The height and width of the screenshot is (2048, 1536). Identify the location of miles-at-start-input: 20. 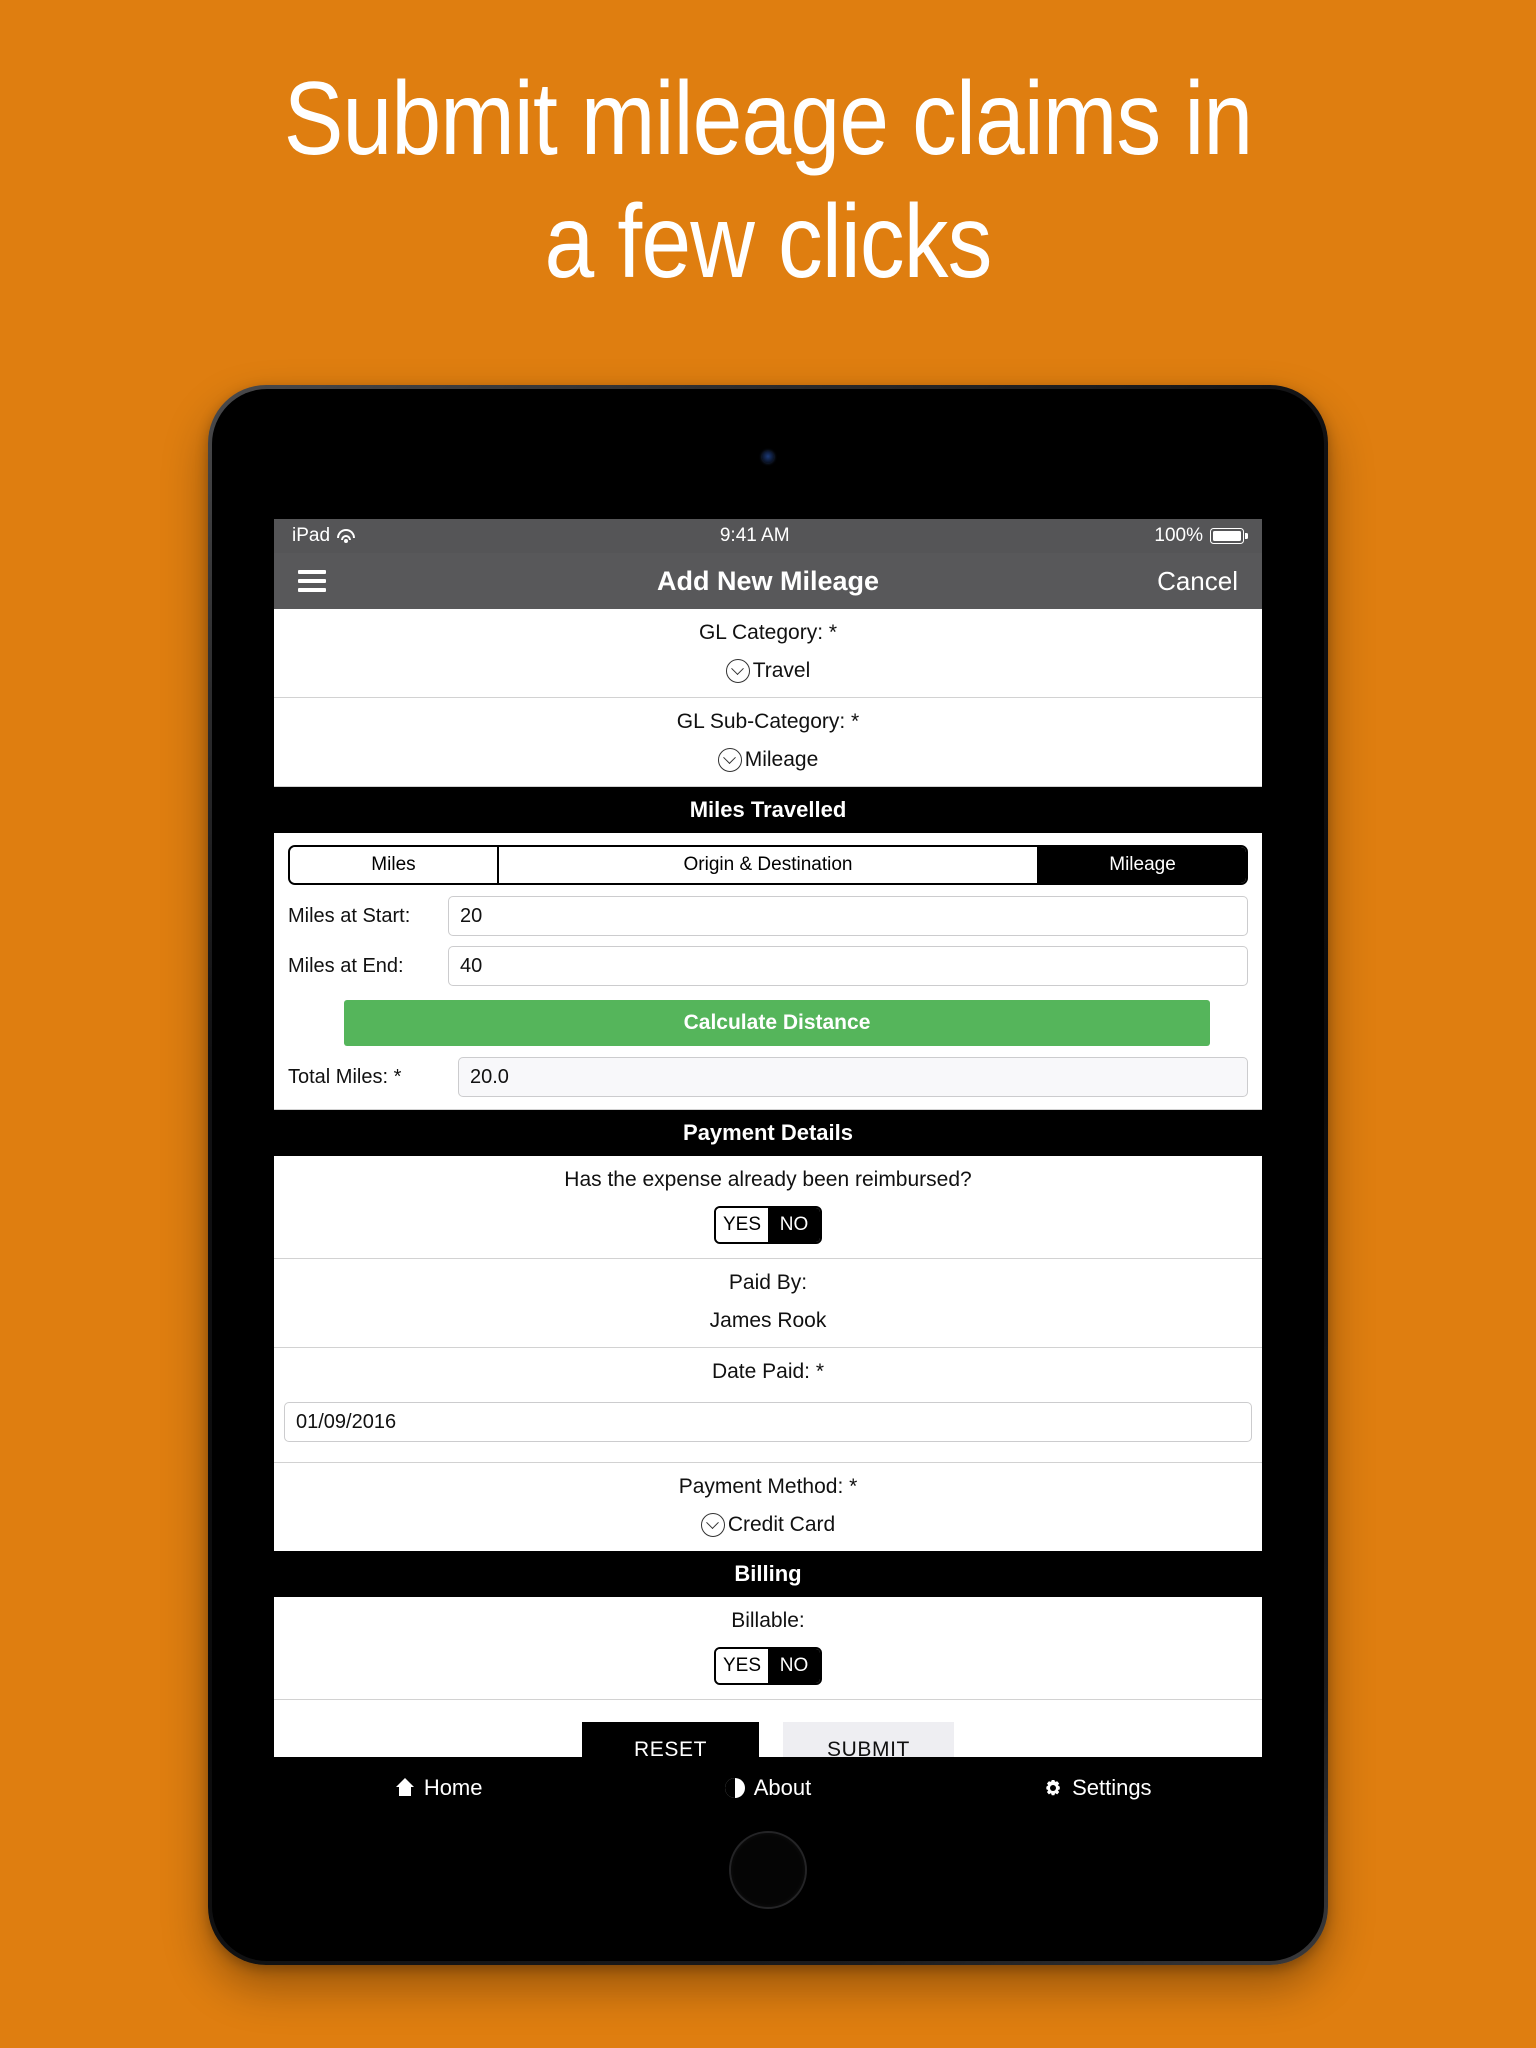
(848, 916).